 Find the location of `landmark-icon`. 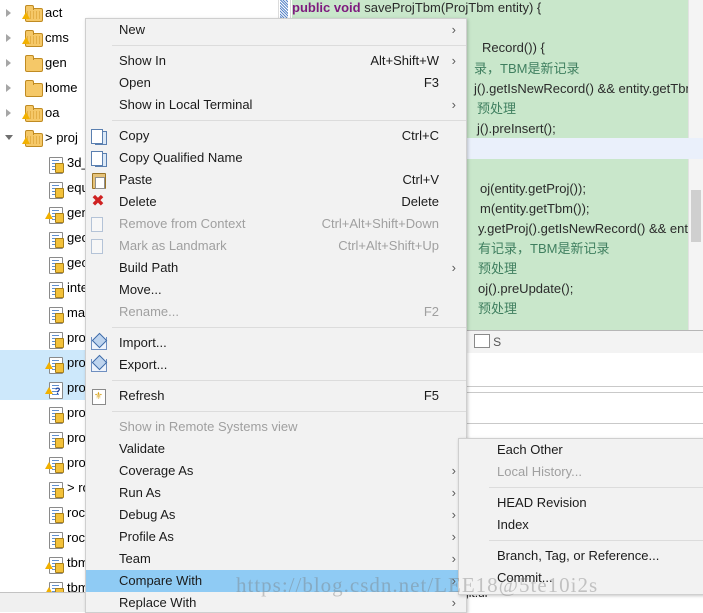

landmark-icon is located at coordinates (98, 246).